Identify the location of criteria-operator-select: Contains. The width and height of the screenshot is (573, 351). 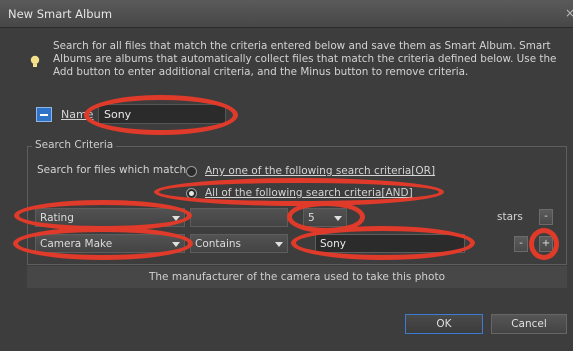
(239, 243).